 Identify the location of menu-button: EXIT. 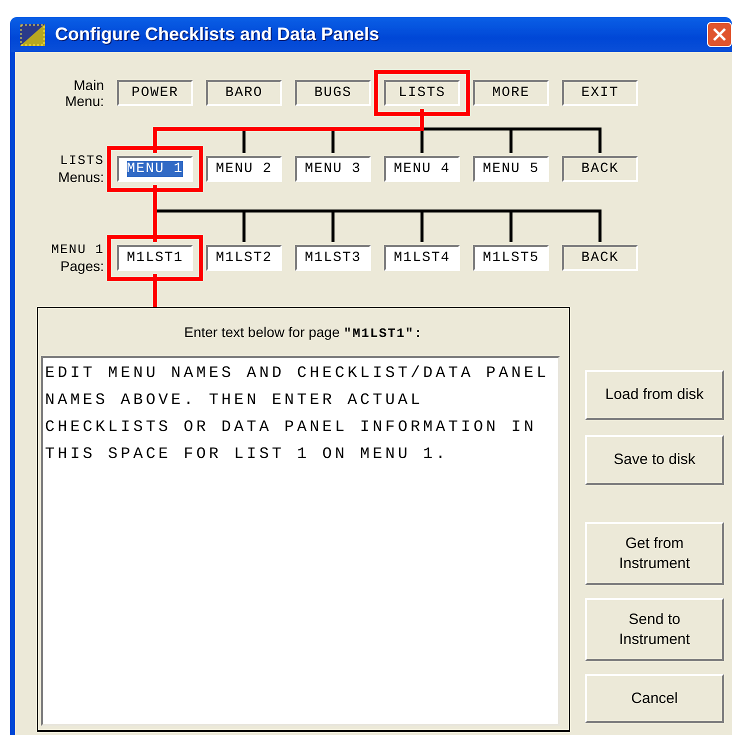
(600, 93).